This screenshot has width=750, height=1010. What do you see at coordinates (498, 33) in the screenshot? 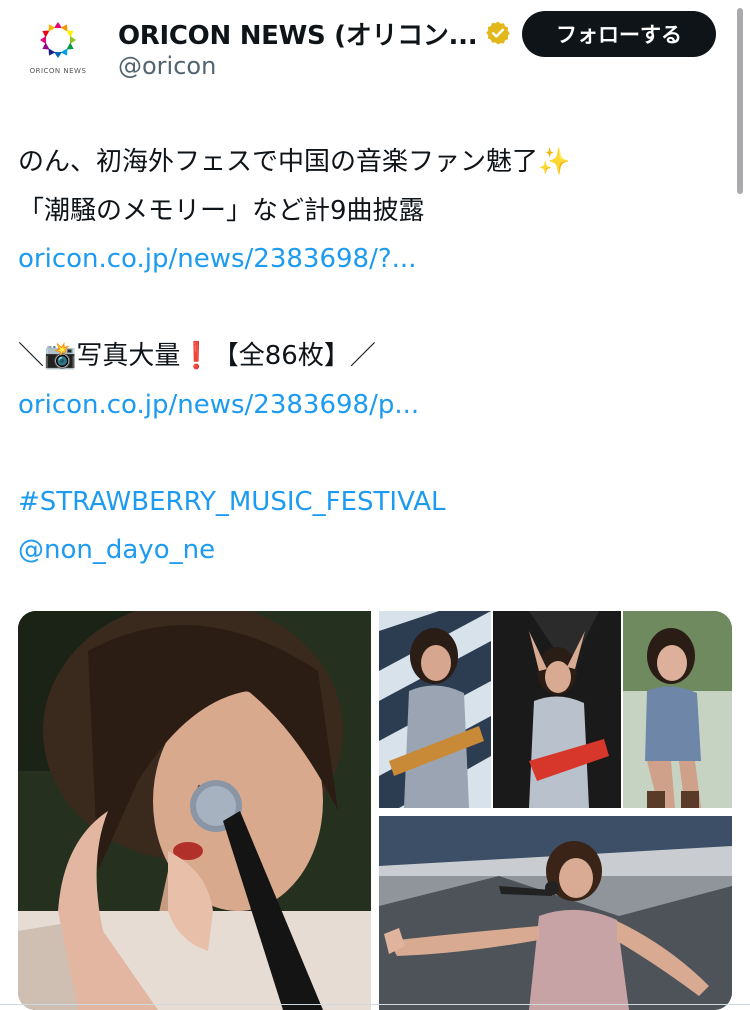
I see `verified-badge-icon` at bounding box center [498, 33].